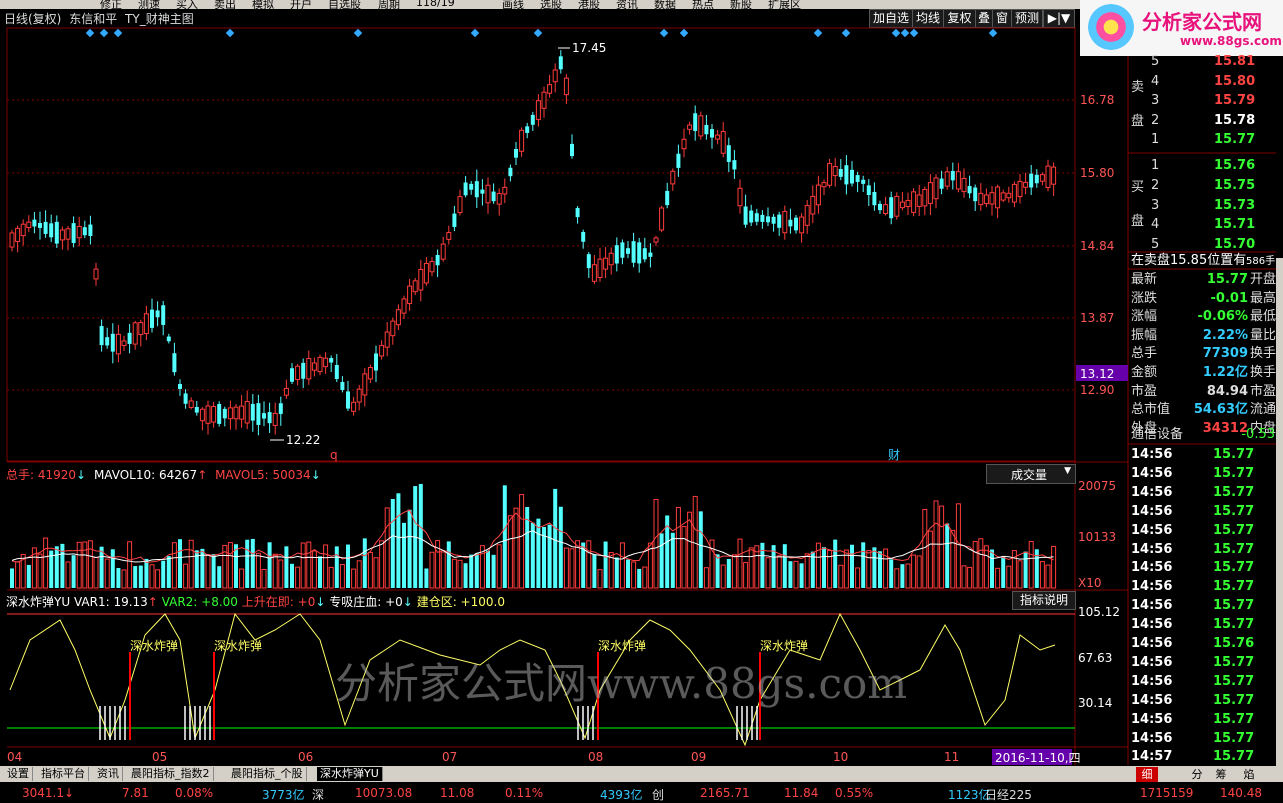 This screenshot has width=1283, height=803. What do you see at coordinates (171, 774) in the screenshot?
I see `bottom-tab: 晨阳指标_指数2` at bounding box center [171, 774].